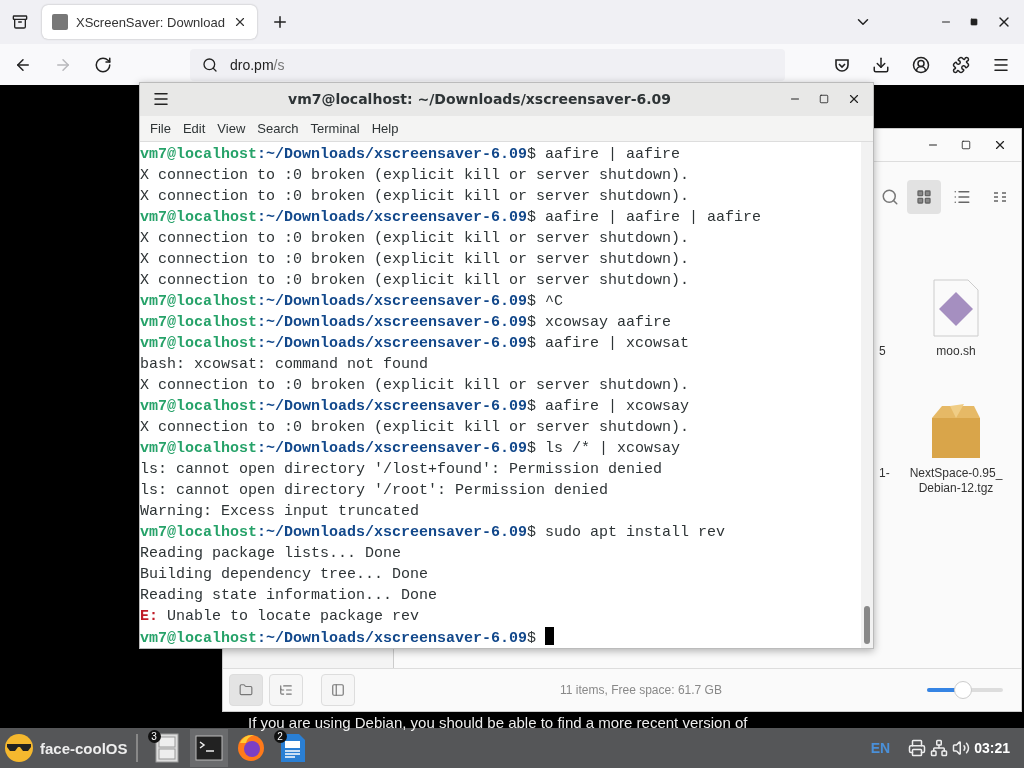  I want to click on scrollbar, so click(867, 395).